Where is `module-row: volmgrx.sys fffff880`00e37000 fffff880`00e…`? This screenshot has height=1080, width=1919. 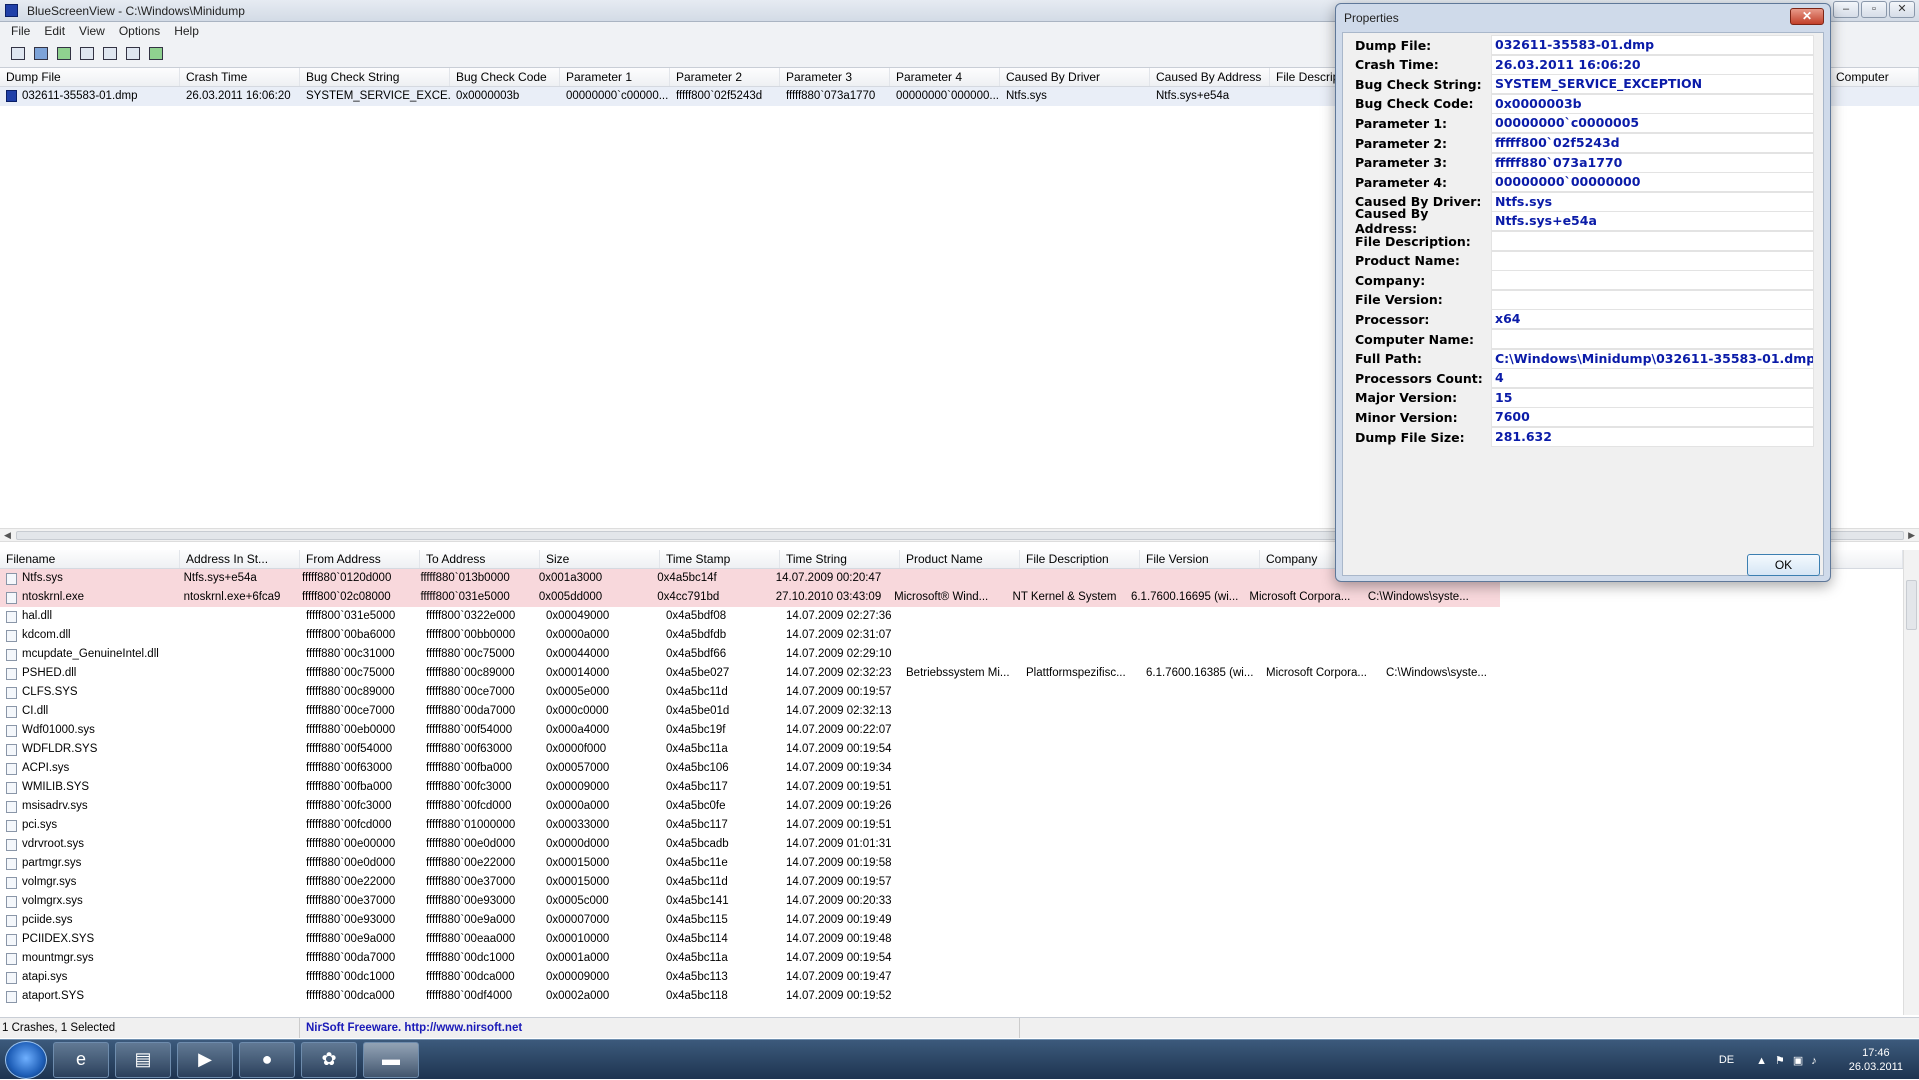
module-row: volmgrx.sys fffff880`00e37000 fffff880`00e… is located at coordinates (959, 901).